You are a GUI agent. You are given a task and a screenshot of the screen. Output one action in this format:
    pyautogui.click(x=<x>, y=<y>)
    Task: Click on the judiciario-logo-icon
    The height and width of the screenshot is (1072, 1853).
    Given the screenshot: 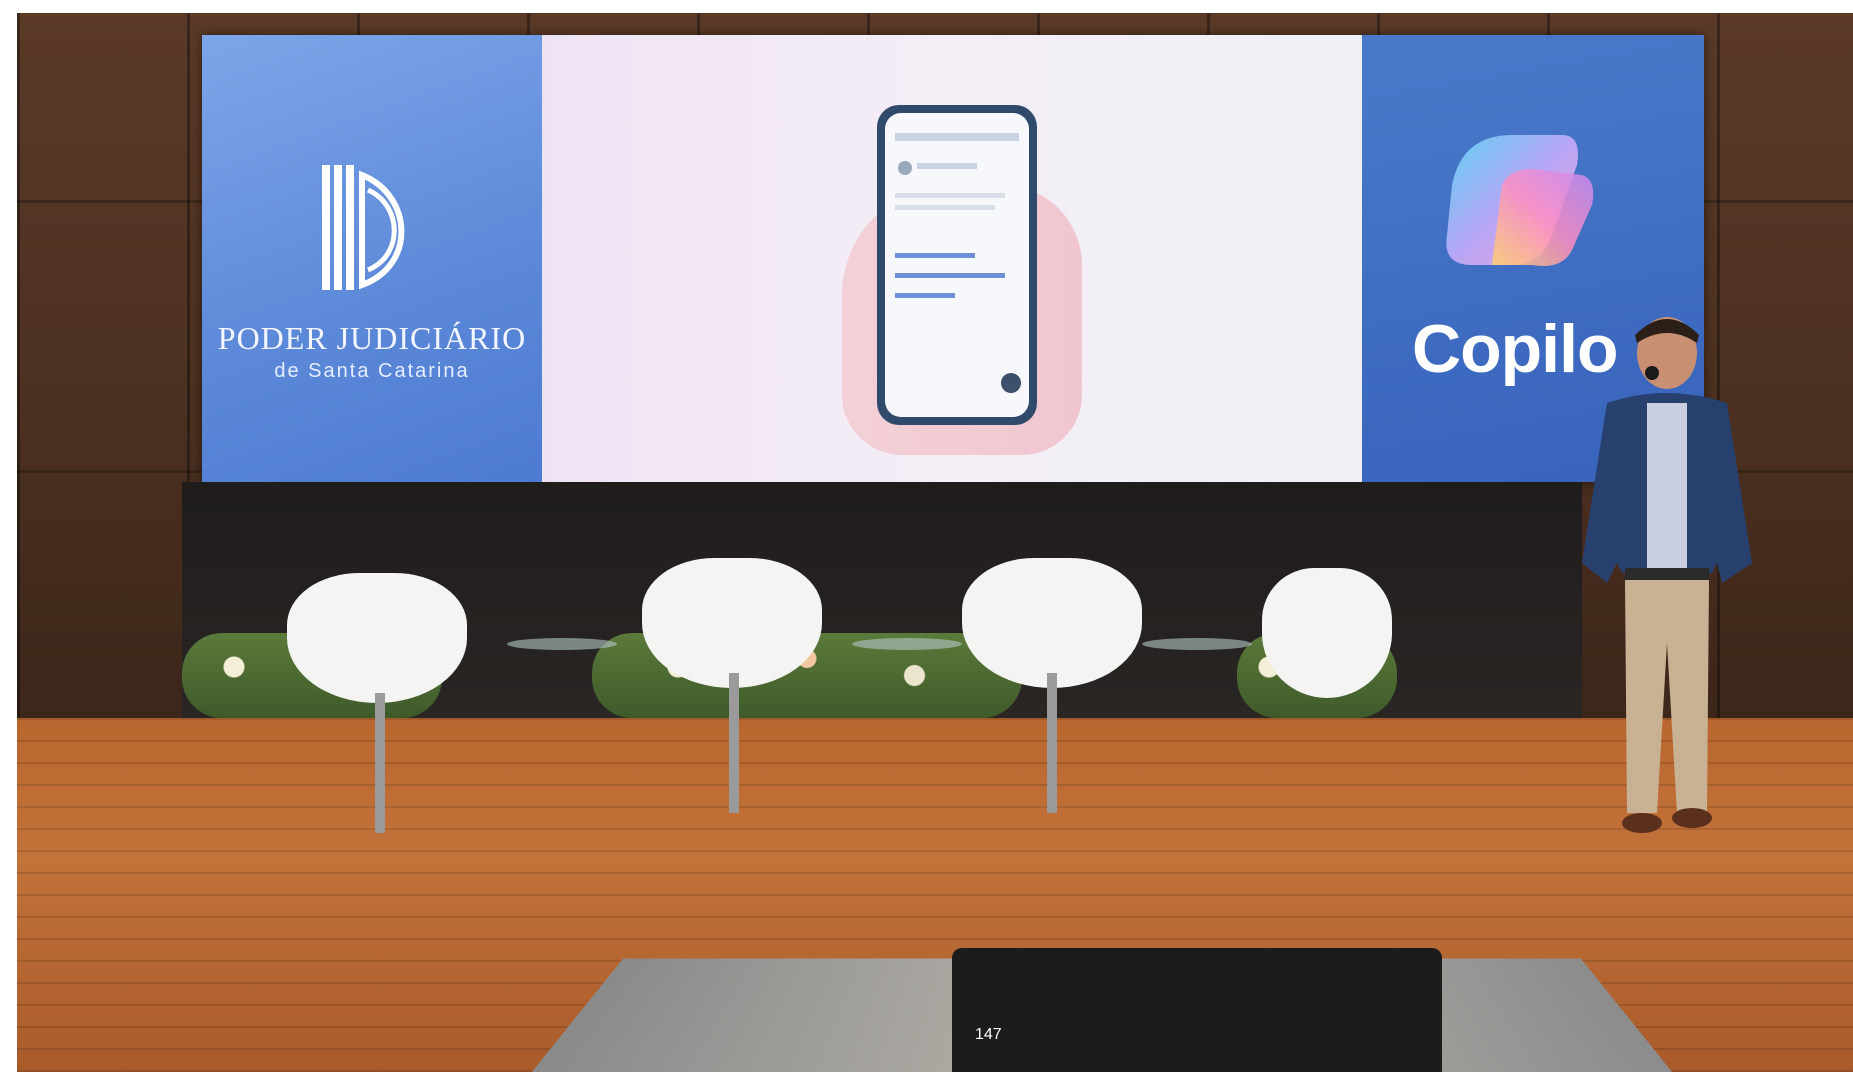 What is the action you would take?
    pyautogui.click(x=363, y=227)
    